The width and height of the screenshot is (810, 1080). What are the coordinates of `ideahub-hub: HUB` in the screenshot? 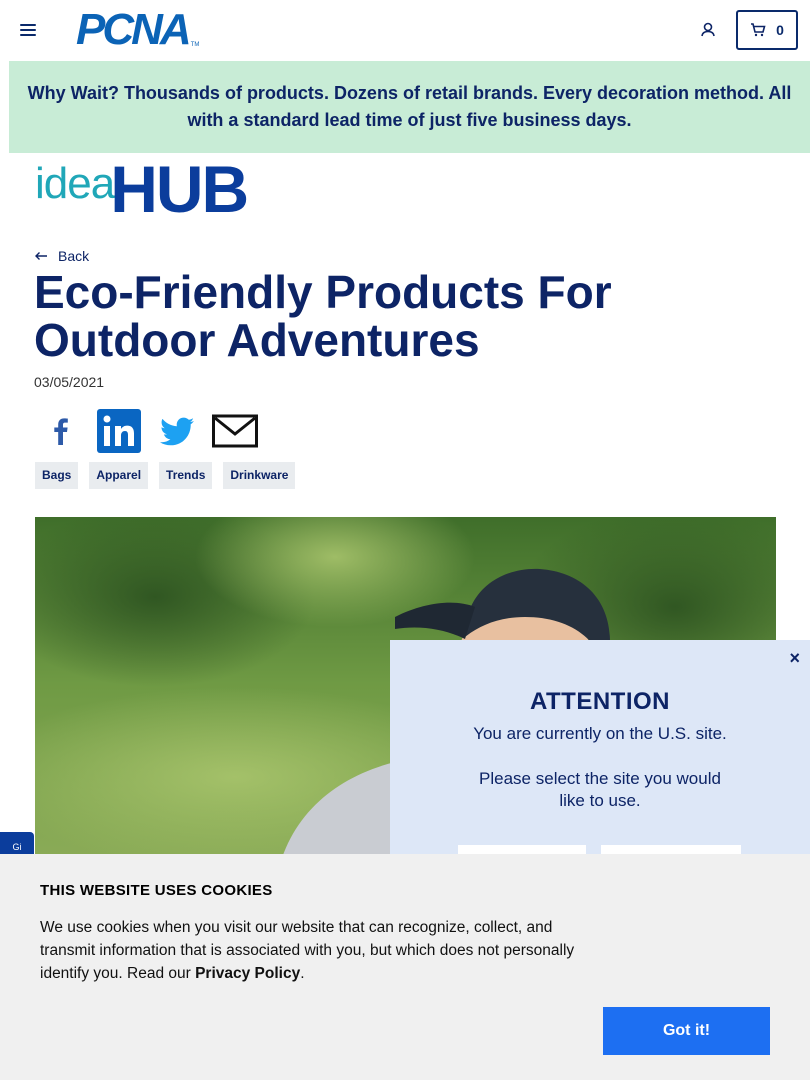 It's located at (179, 189).